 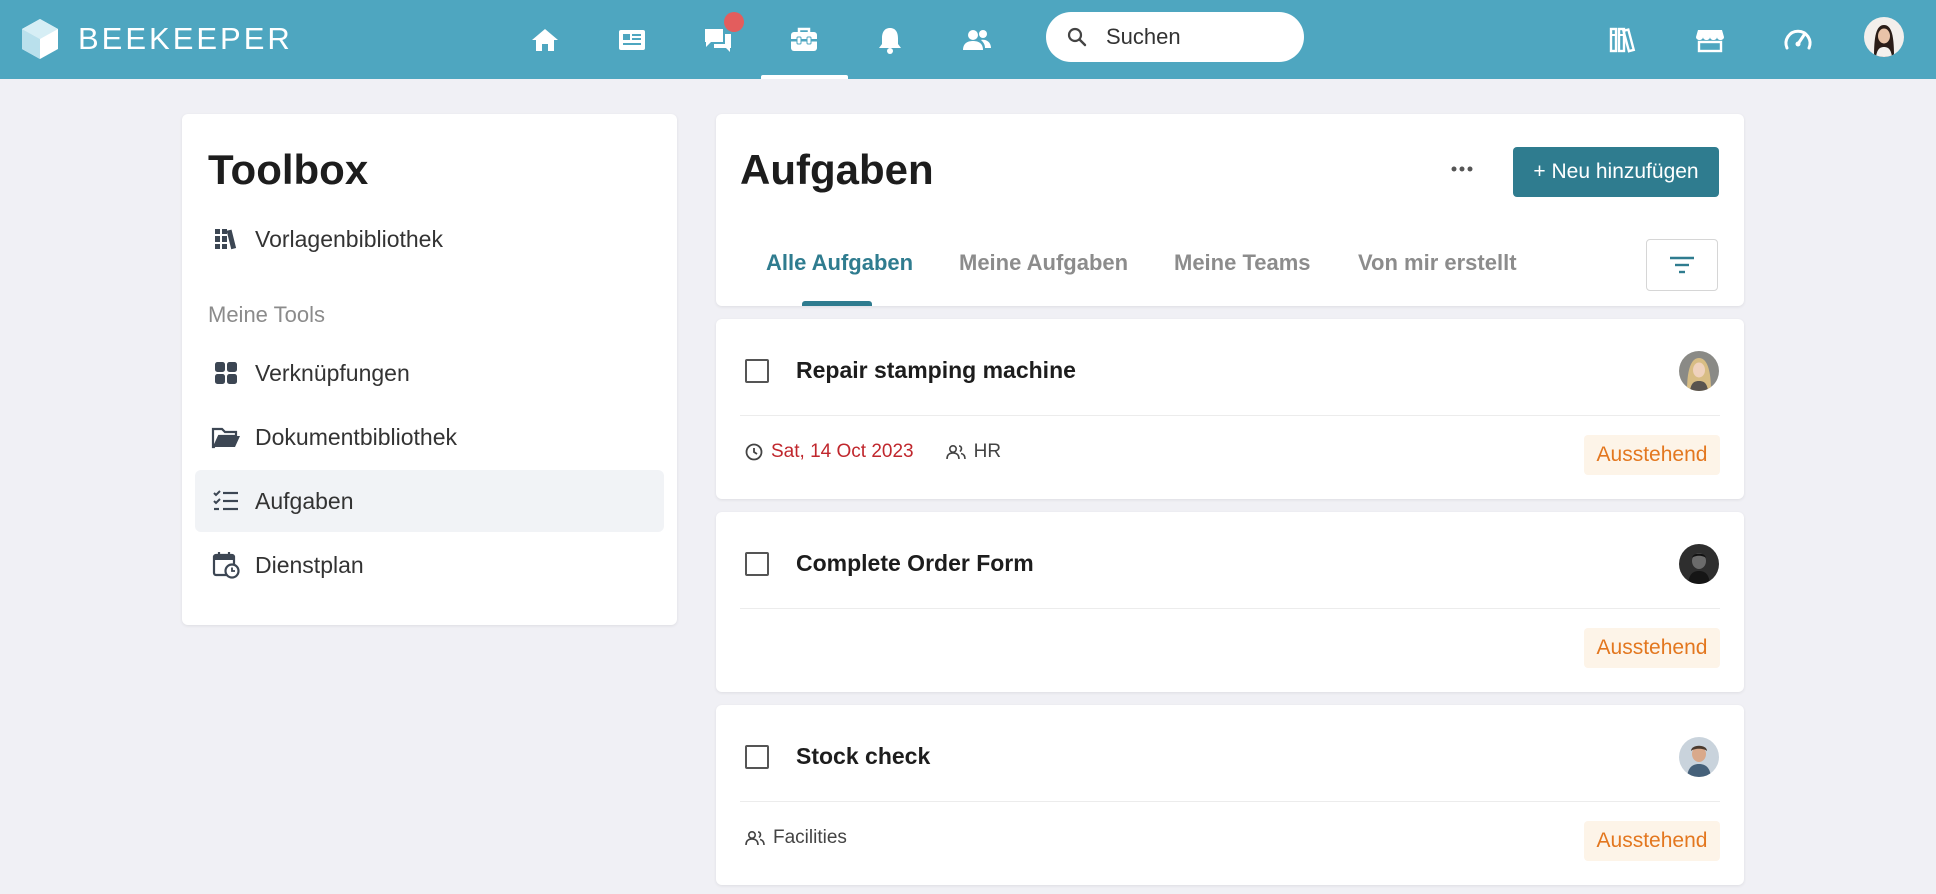 I want to click on nav-store, so click(x=1710, y=40).